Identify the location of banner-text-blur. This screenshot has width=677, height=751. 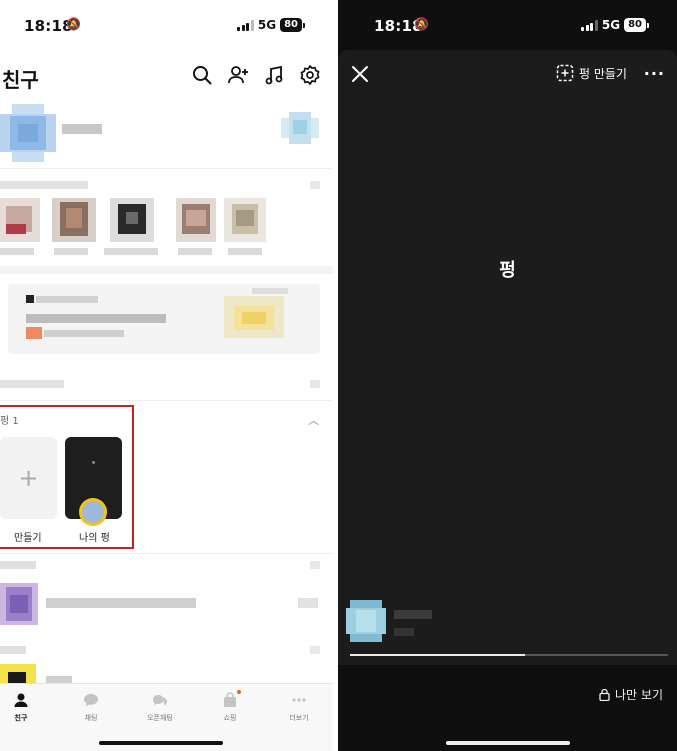
(96, 318).